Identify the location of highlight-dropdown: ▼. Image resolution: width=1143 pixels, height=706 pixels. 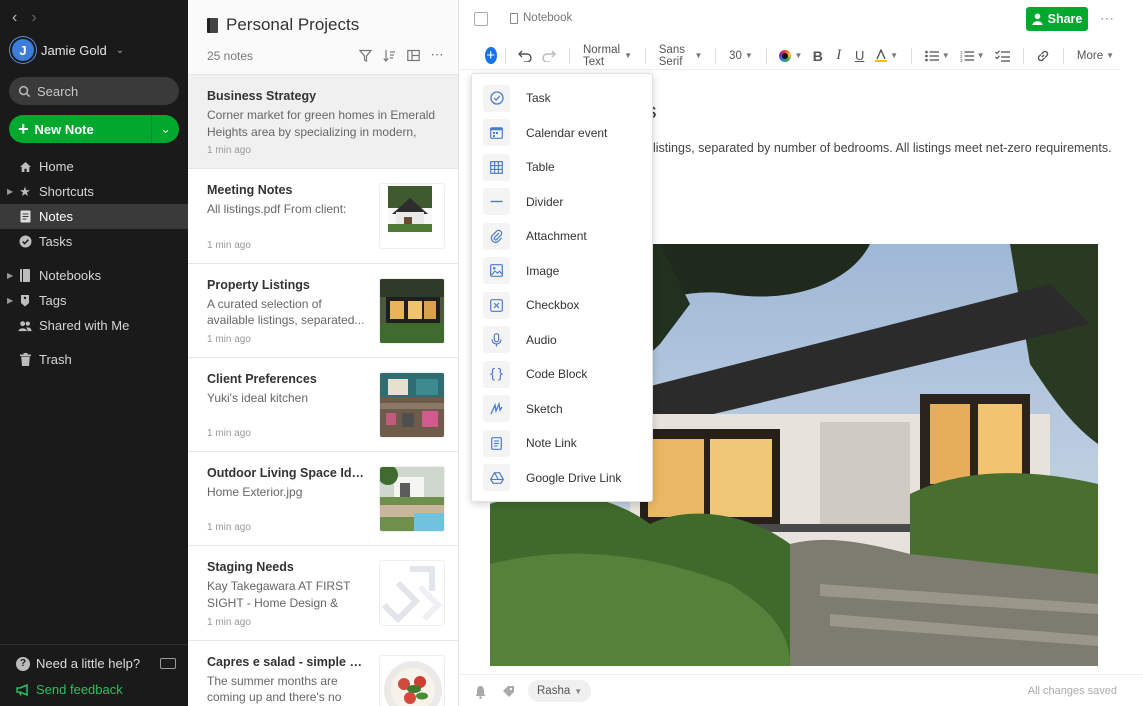
(886, 55).